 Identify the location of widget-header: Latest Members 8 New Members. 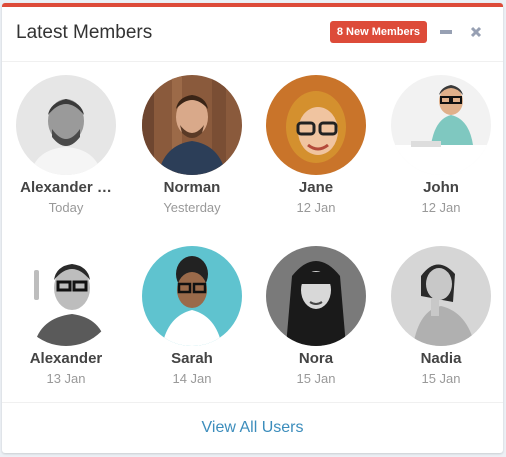
(252, 34).